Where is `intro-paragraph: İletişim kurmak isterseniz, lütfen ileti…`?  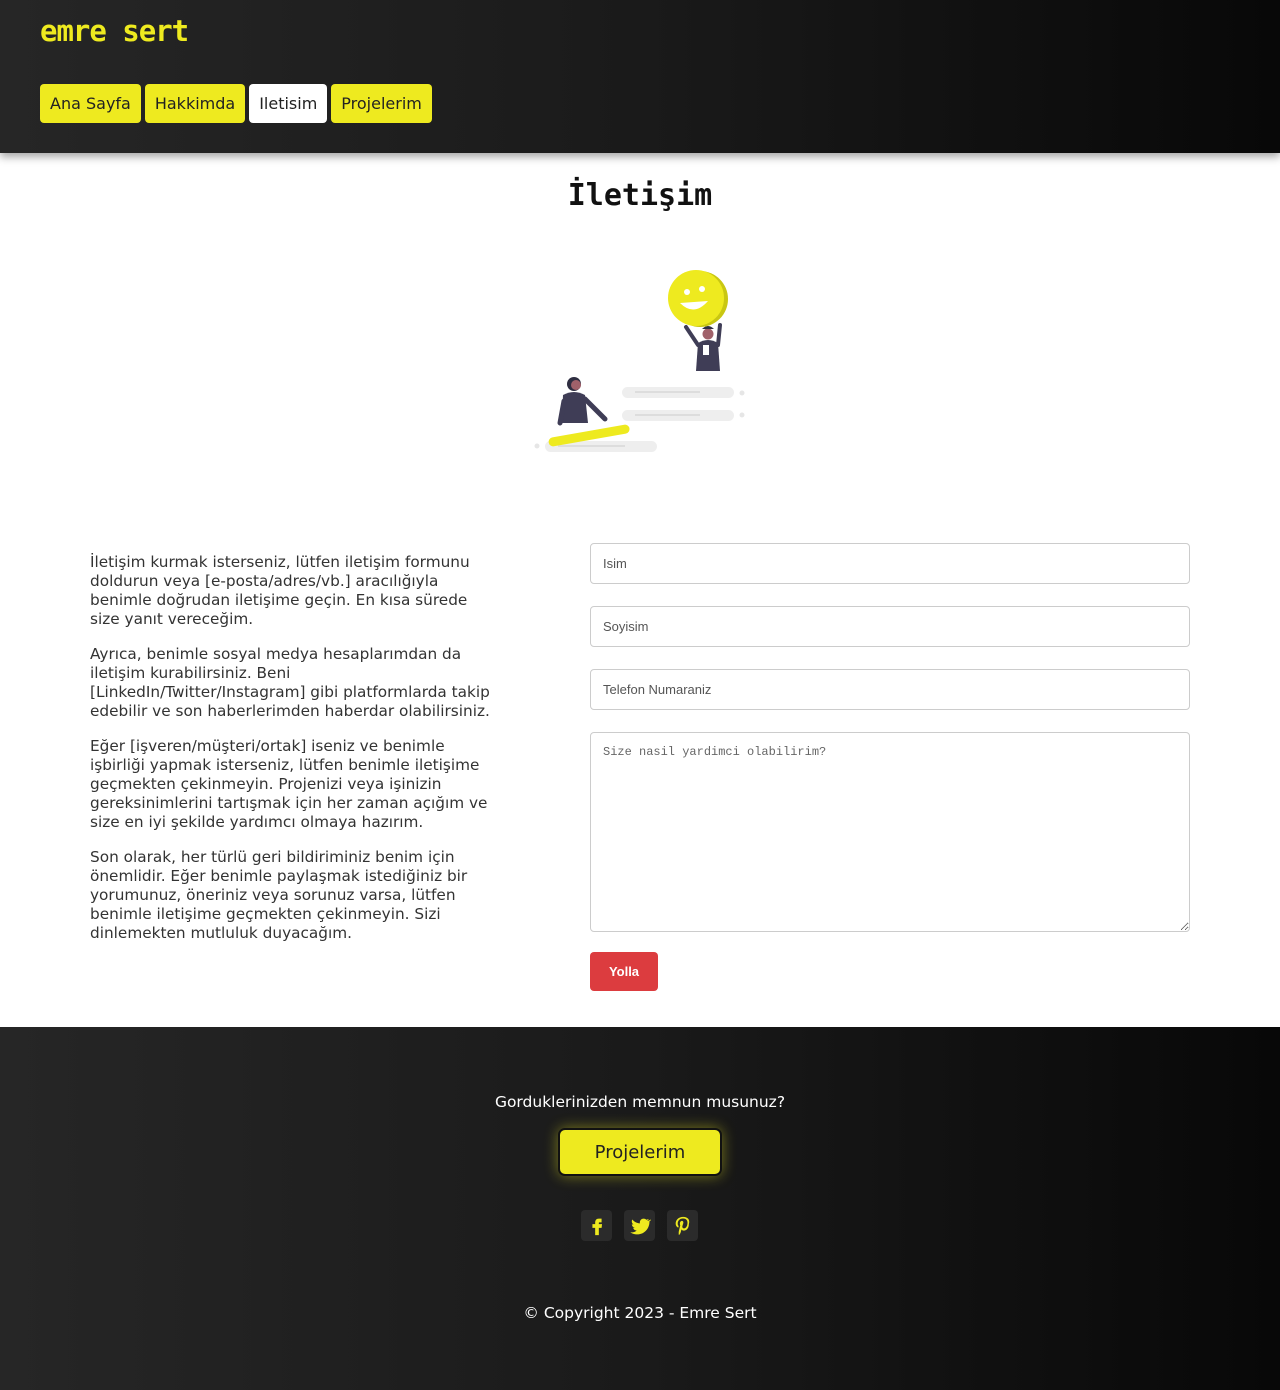
intro-paragraph: İletişim kurmak isterseniz, lütfen ileti… is located at coordinates (280, 590).